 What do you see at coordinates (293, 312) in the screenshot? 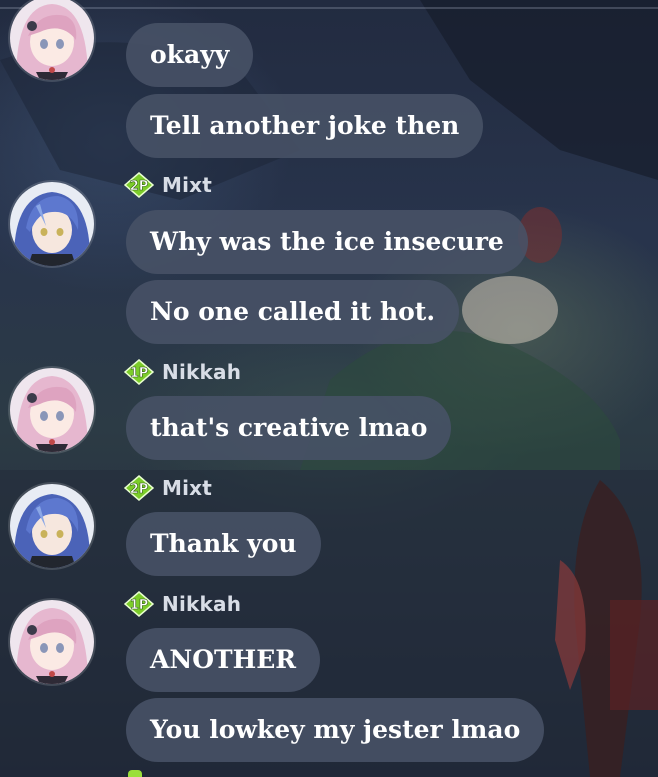
I see `message-bubble: No one called it hot.` at bounding box center [293, 312].